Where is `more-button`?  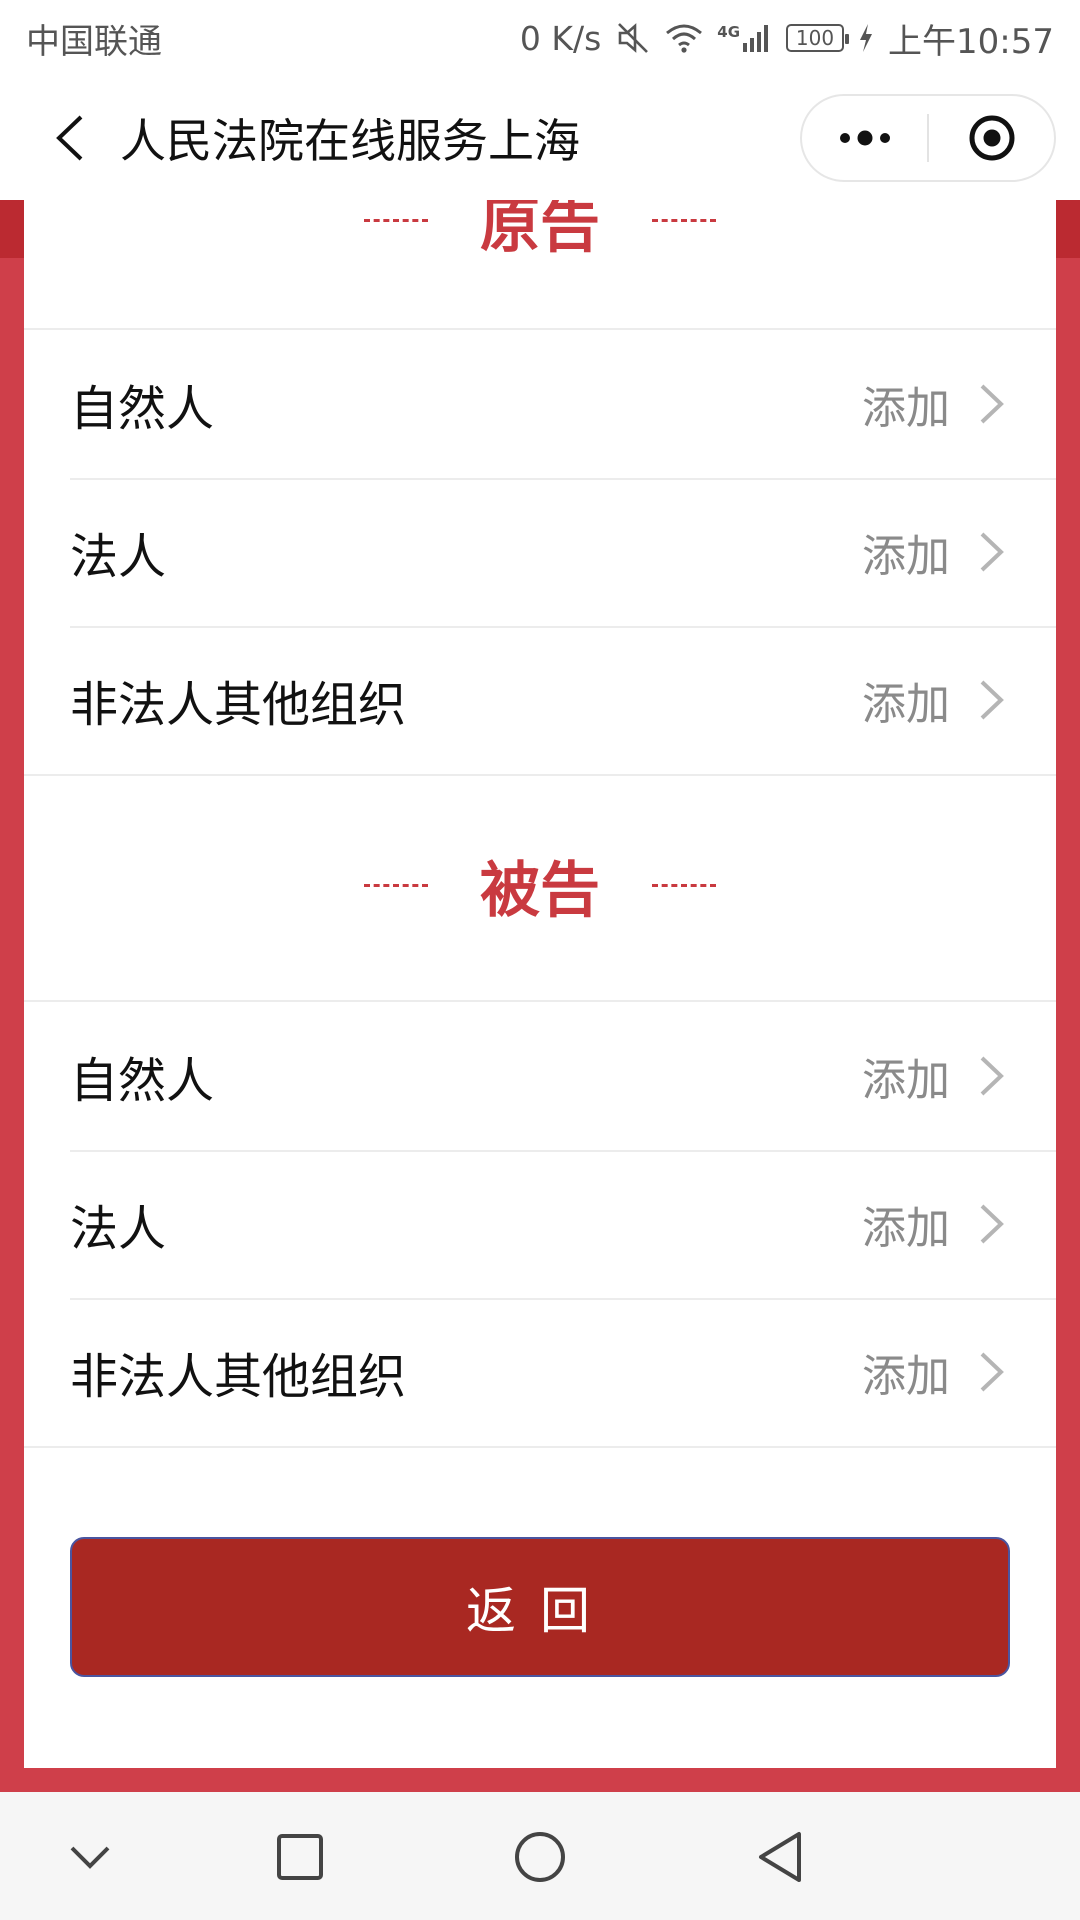
more-button is located at coordinates (864, 138).